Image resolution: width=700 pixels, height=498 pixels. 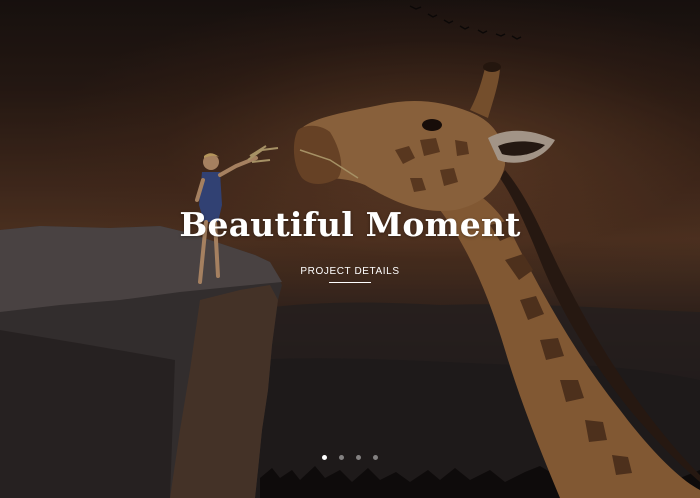 I want to click on project-details-label: PROJECT DETAILS, so click(x=350, y=271).